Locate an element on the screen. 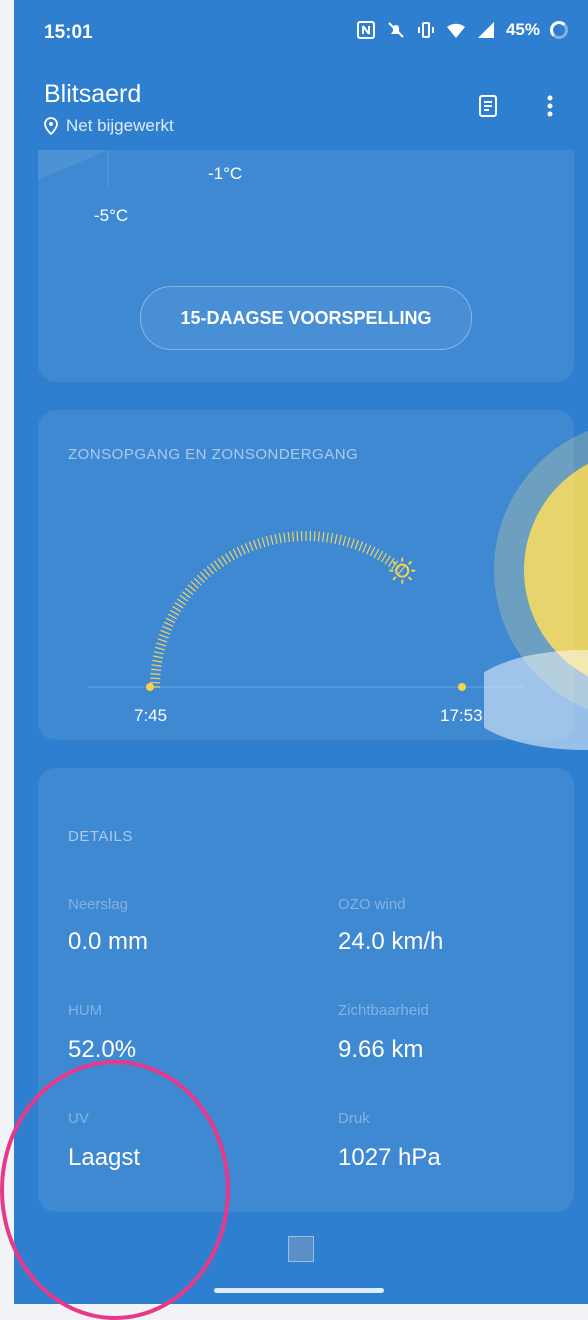  location-pin-icon is located at coordinates (51, 126).